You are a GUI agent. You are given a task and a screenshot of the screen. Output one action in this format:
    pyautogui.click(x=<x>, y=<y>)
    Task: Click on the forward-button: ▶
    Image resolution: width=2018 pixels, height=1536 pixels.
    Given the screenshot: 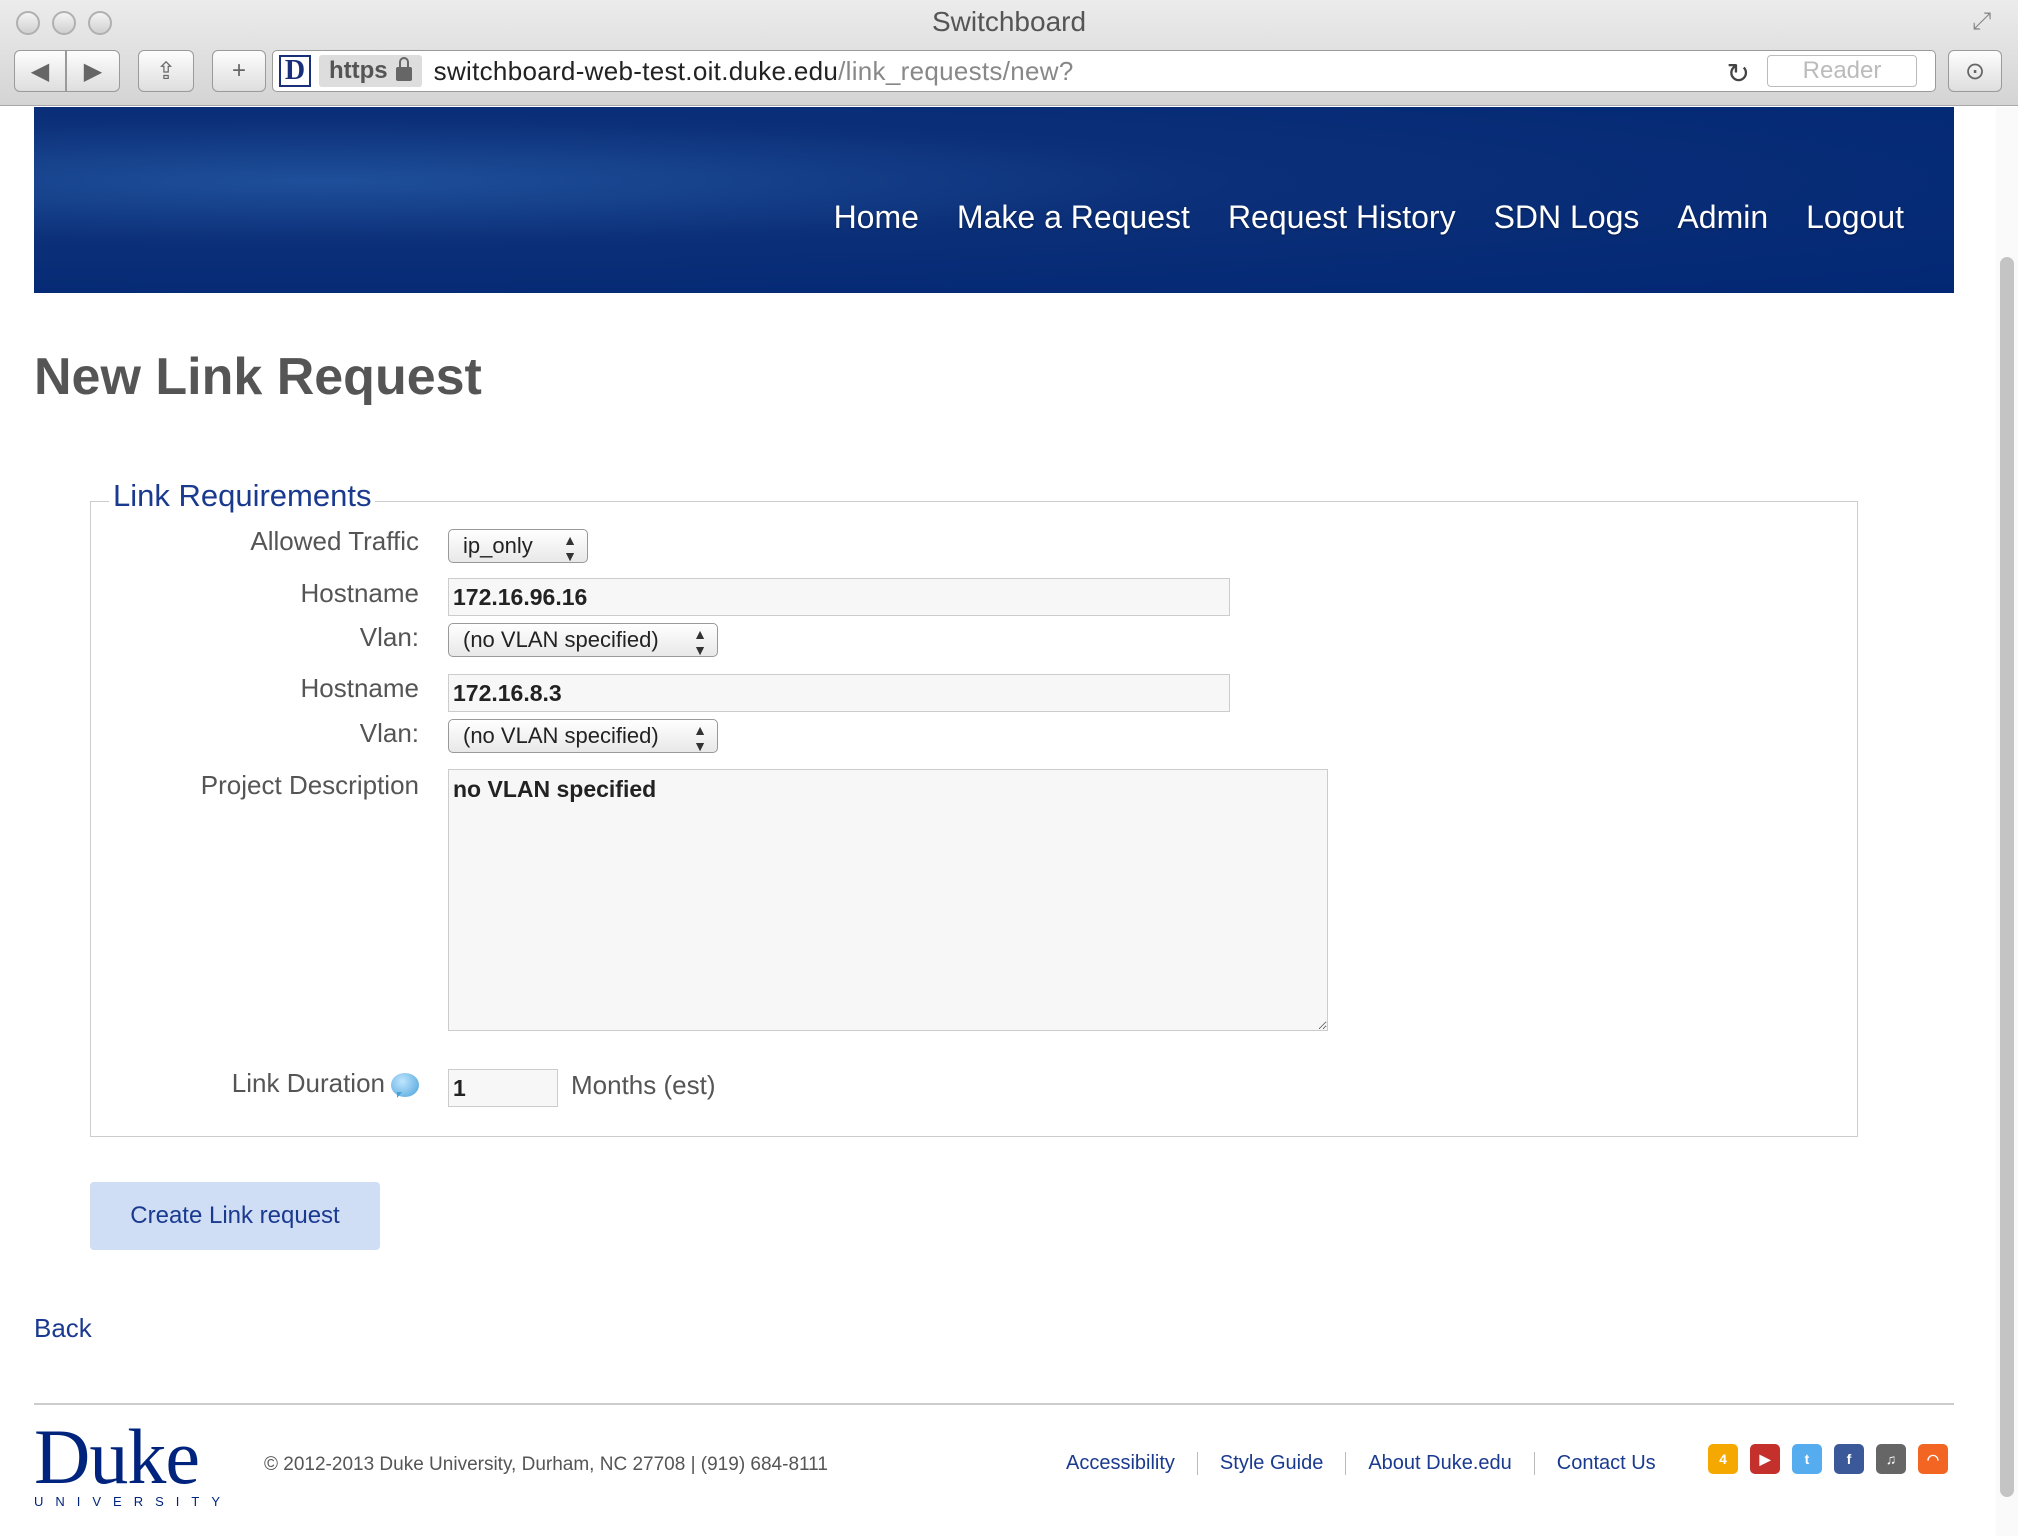 What is the action you would take?
    pyautogui.click(x=93, y=71)
    